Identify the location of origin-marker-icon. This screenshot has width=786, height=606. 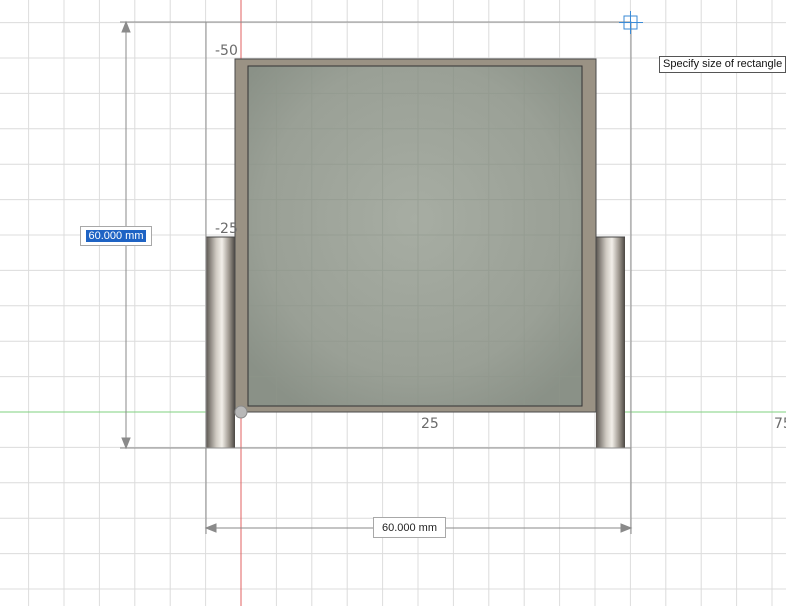
(241, 412).